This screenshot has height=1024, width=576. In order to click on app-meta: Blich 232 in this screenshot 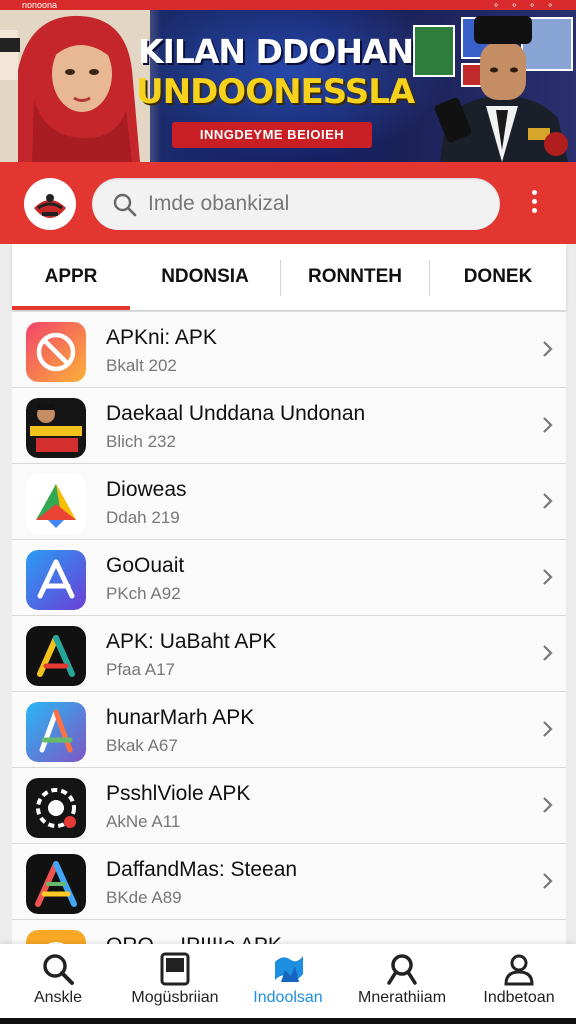, I will do `click(141, 441)`.